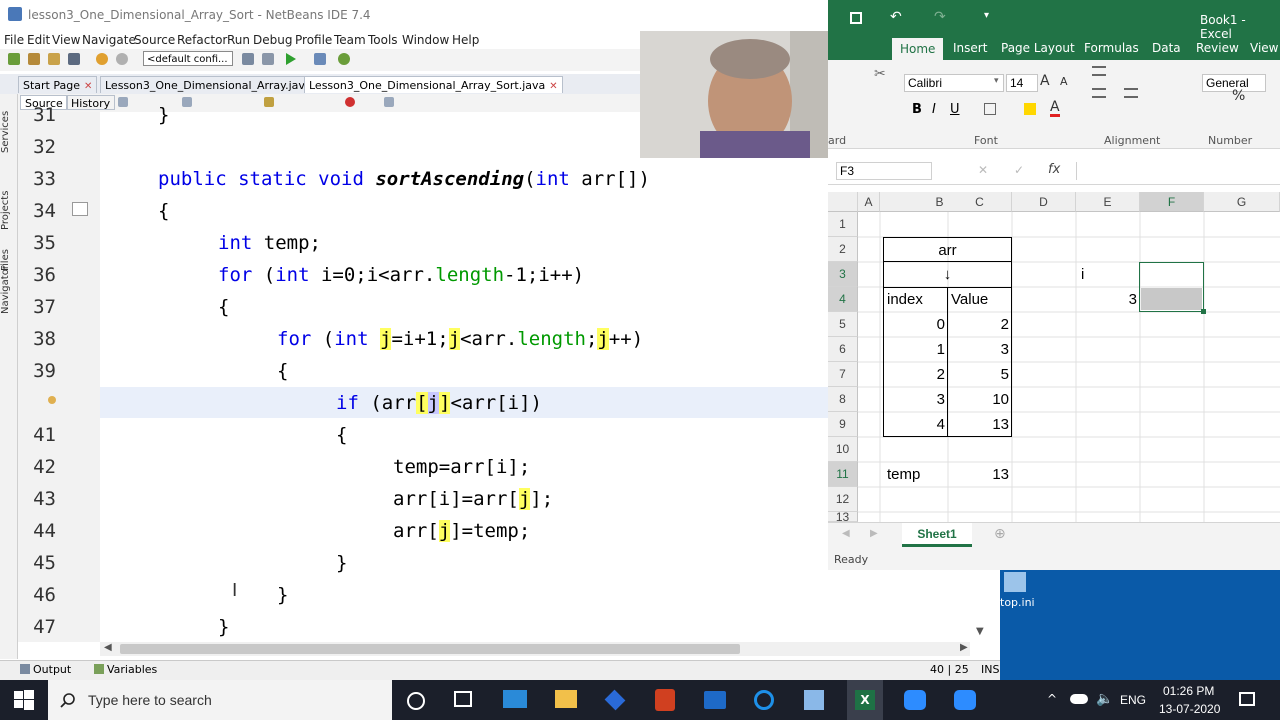 This screenshot has width=1280, height=720. What do you see at coordinates (202, 40) in the screenshot?
I see `menu-refactor: Refactor` at bounding box center [202, 40].